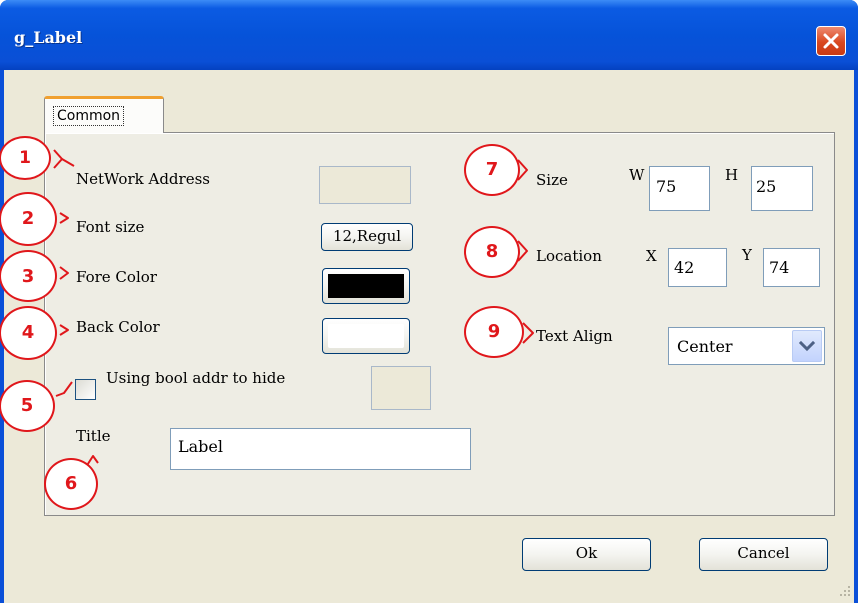  What do you see at coordinates (697, 267) in the screenshot?
I see `location-x-input: 42` at bounding box center [697, 267].